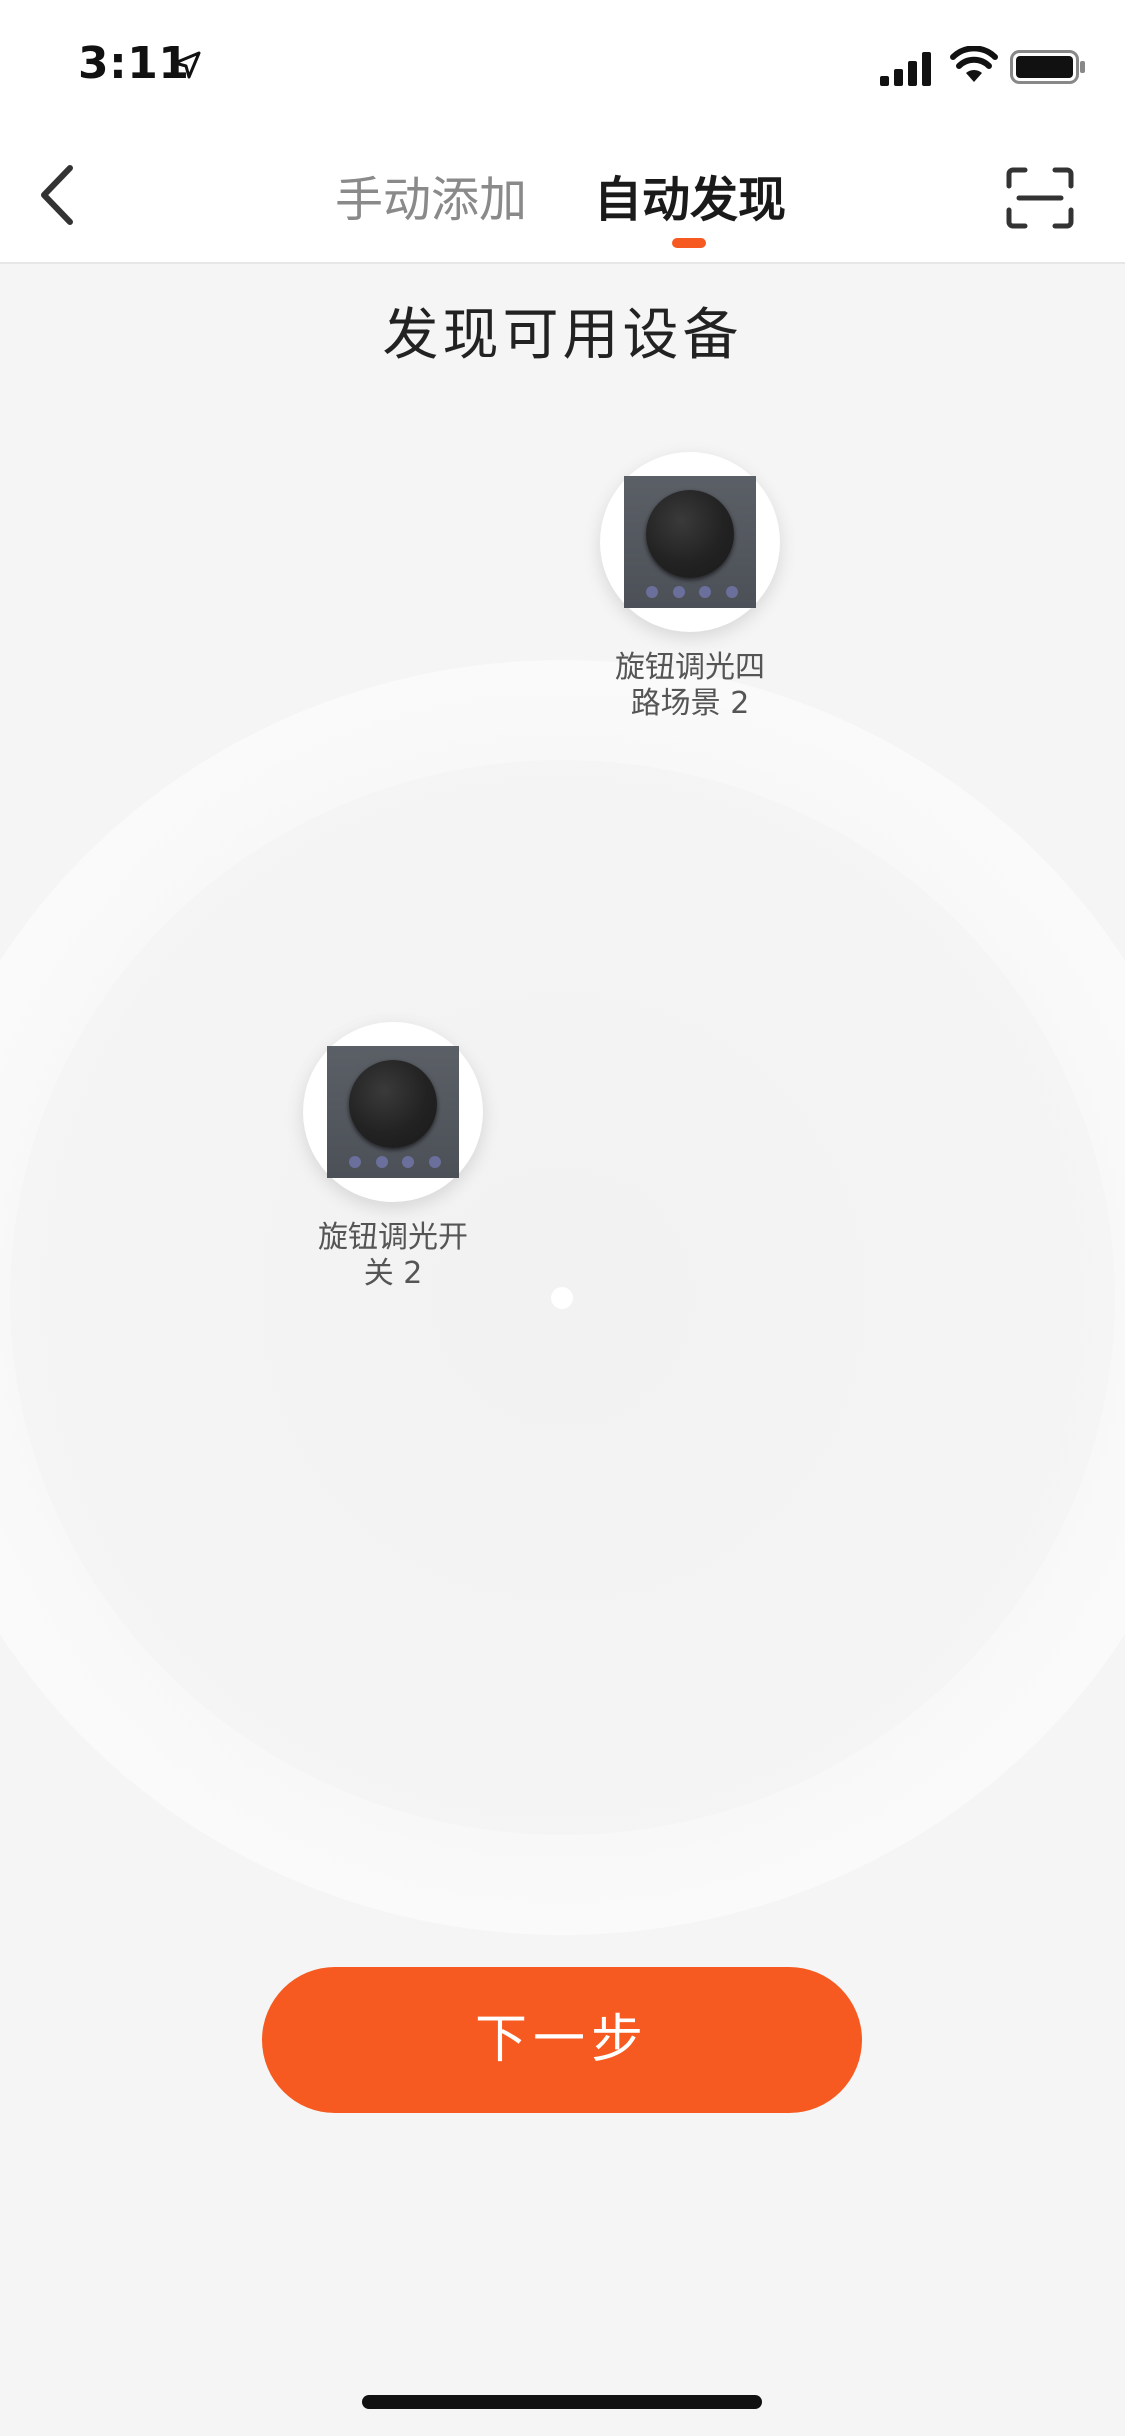  What do you see at coordinates (187, 65) in the screenshot?
I see `location-arrow-icon` at bounding box center [187, 65].